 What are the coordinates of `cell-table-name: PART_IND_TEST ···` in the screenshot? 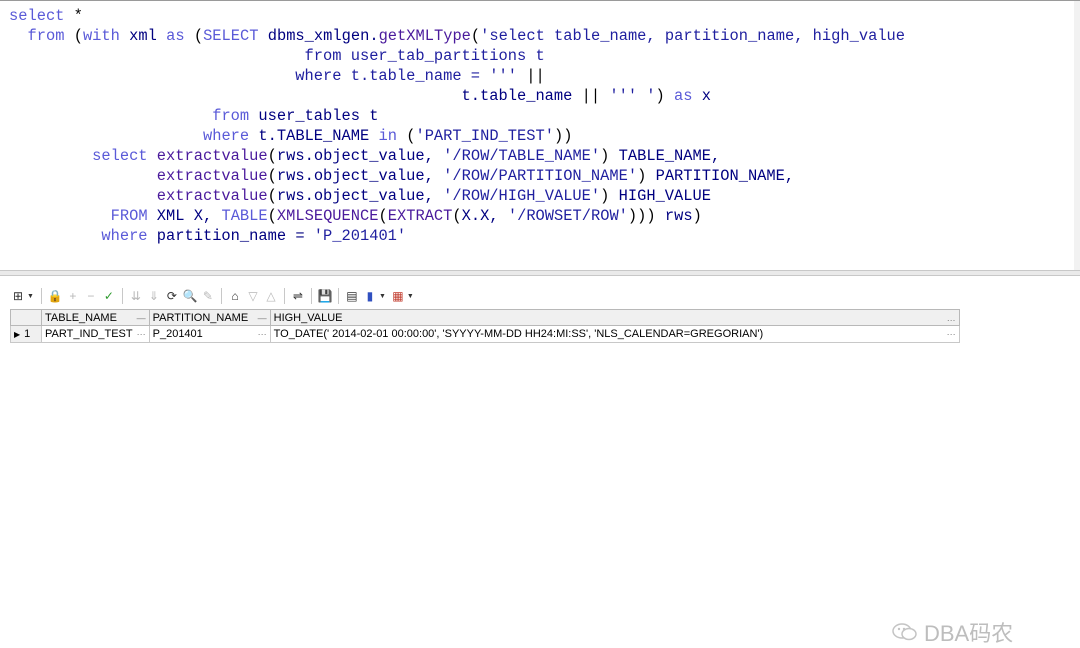 It's located at (95, 334).